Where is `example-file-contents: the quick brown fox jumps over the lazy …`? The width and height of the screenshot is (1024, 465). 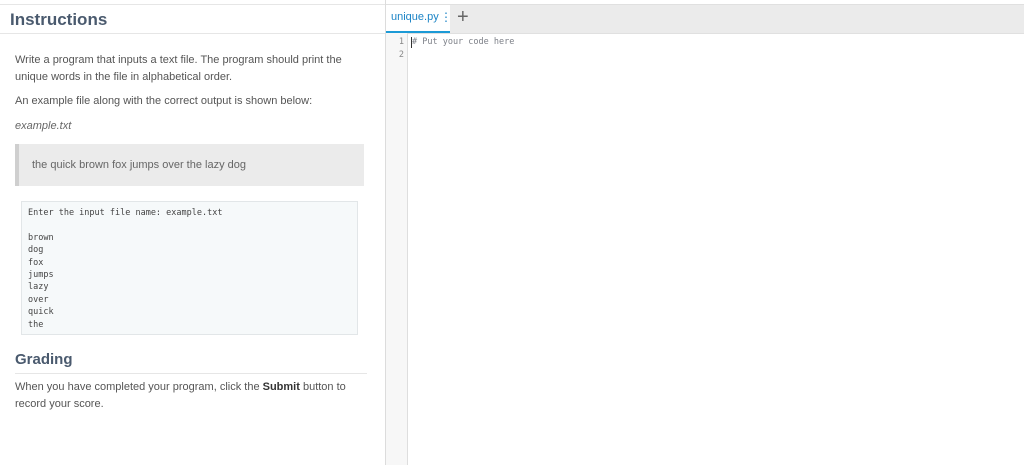
example-file-contents: the quick brown fox jumps over the lazy … is located at coordinates (189, 165).